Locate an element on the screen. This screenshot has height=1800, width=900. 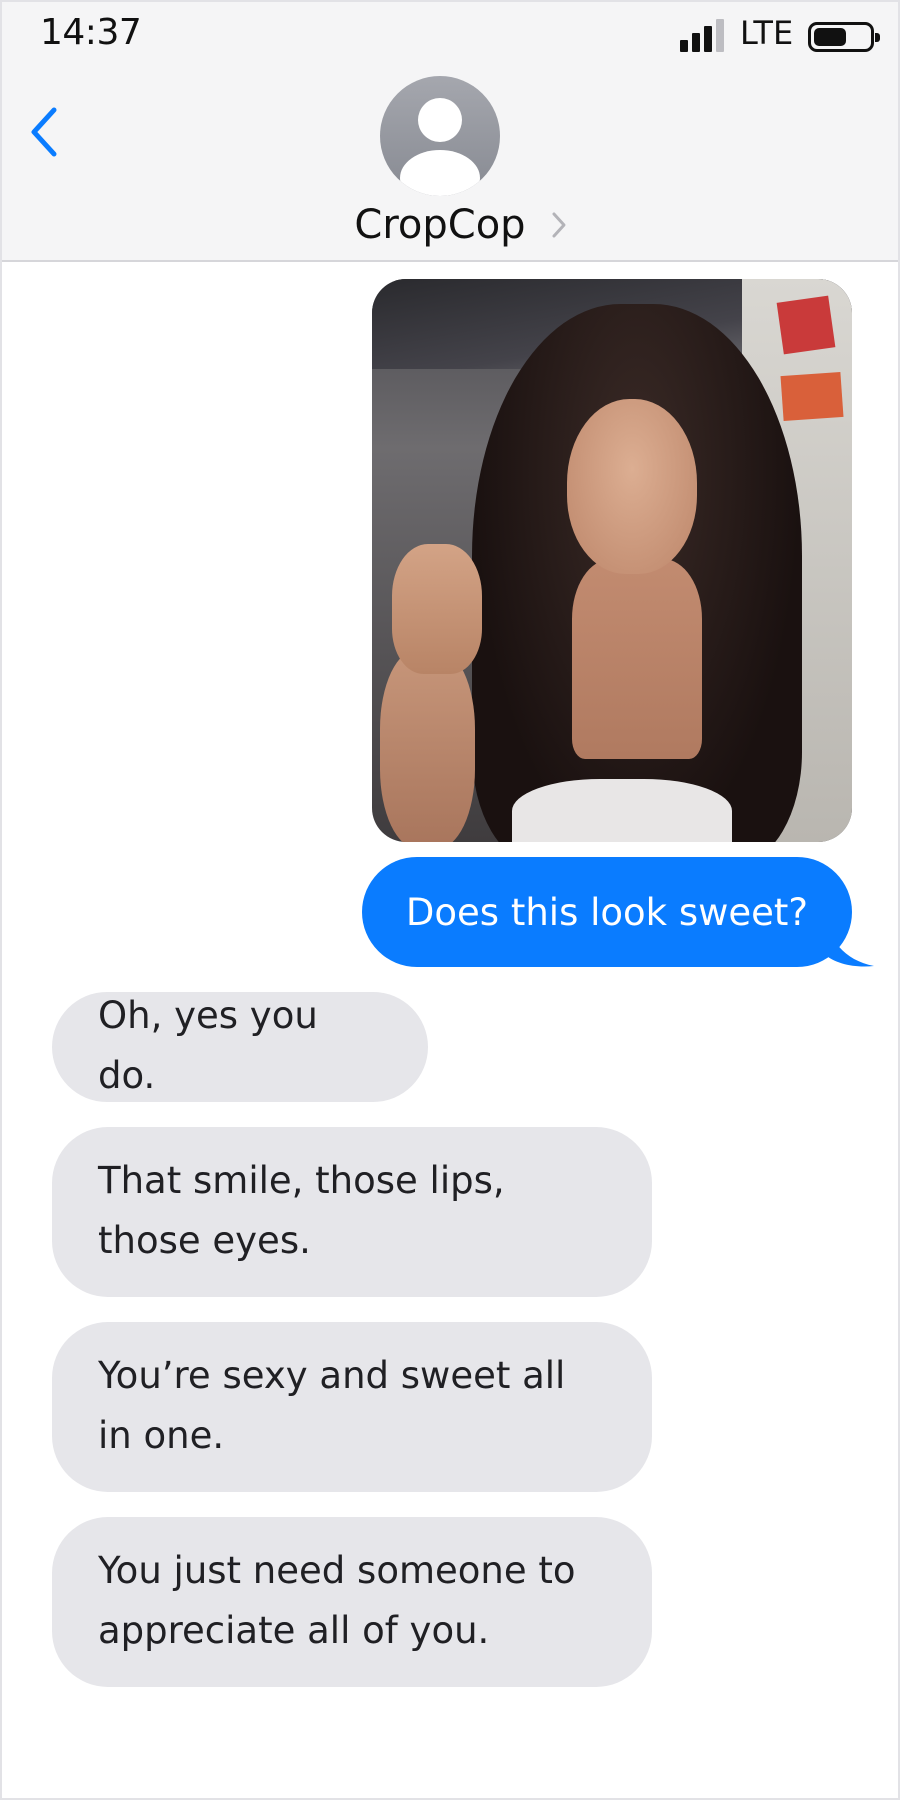
network-type: LTE is located at coordinates (767, 33).